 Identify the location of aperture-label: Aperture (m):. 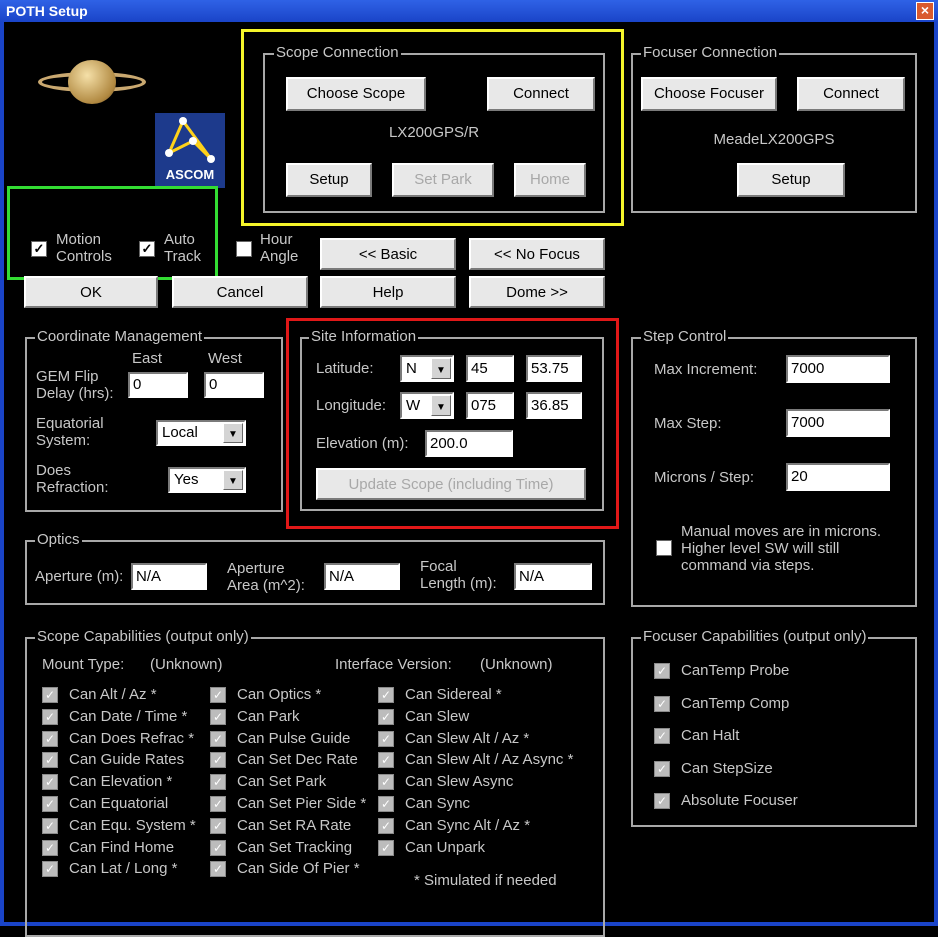
(79, 576).